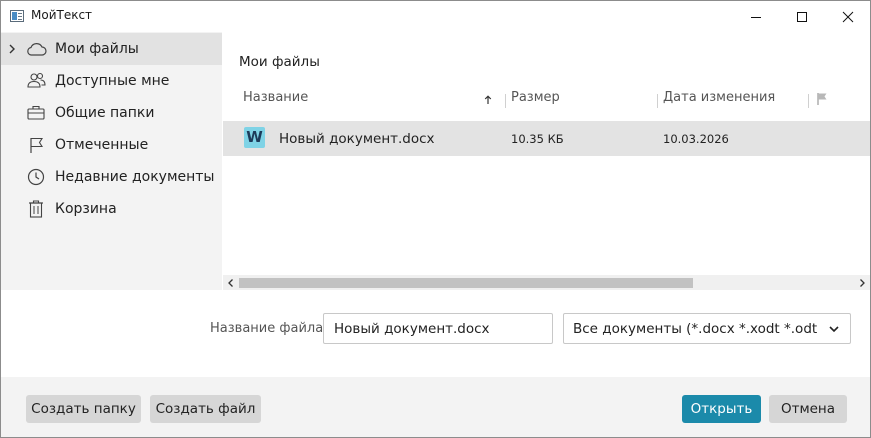 This screenshot has height=438, width=871. What do you see at coordinates (12, 49) in the screenshot?
I see `chevron-right-icon` at bounding box center [12, 49].